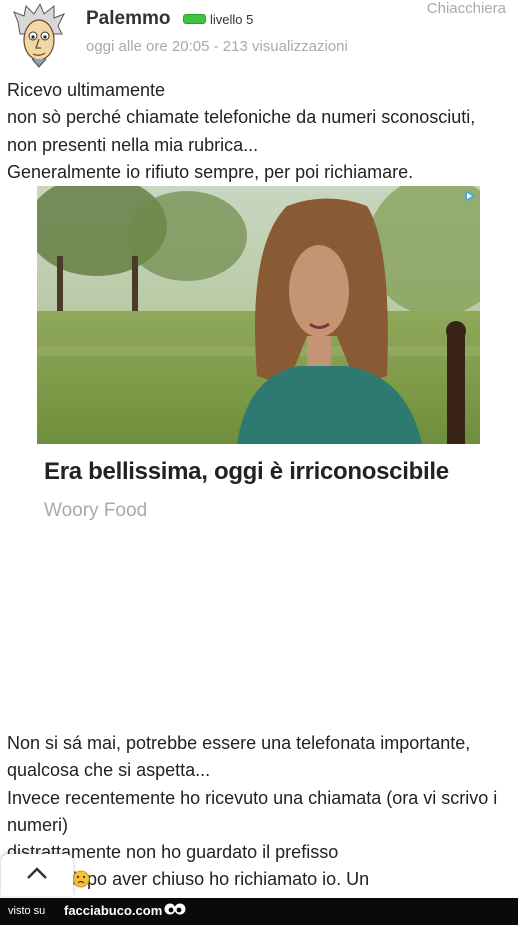  Describe the element at coordinates (232, 19) in the screenshot. I see `user-level: livello 5` at that location.